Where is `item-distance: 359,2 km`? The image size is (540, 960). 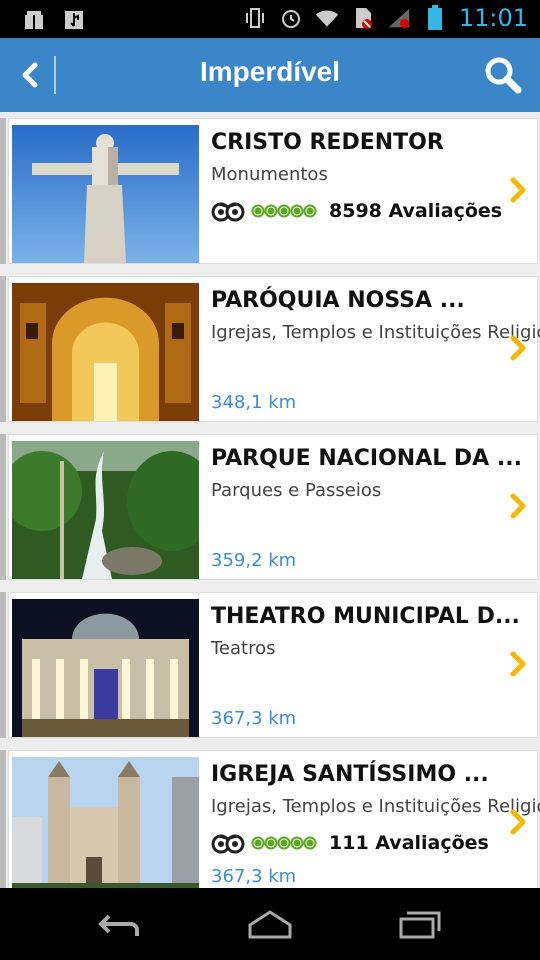 item-distance: 359,2 km is located at coordinates (254, 560).